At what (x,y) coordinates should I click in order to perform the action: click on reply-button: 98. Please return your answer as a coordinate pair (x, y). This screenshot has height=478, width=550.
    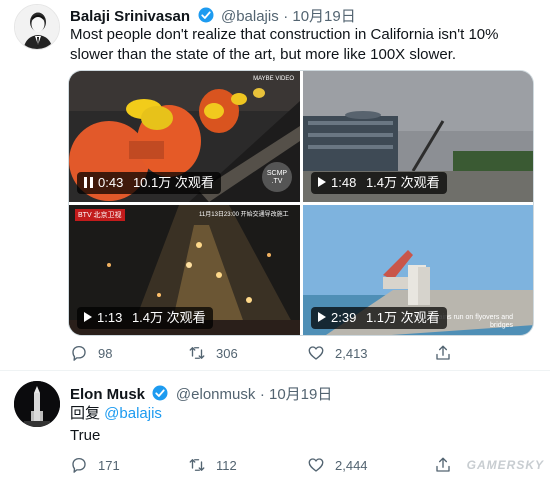
    Looking at the image, I should click on (129, 353).